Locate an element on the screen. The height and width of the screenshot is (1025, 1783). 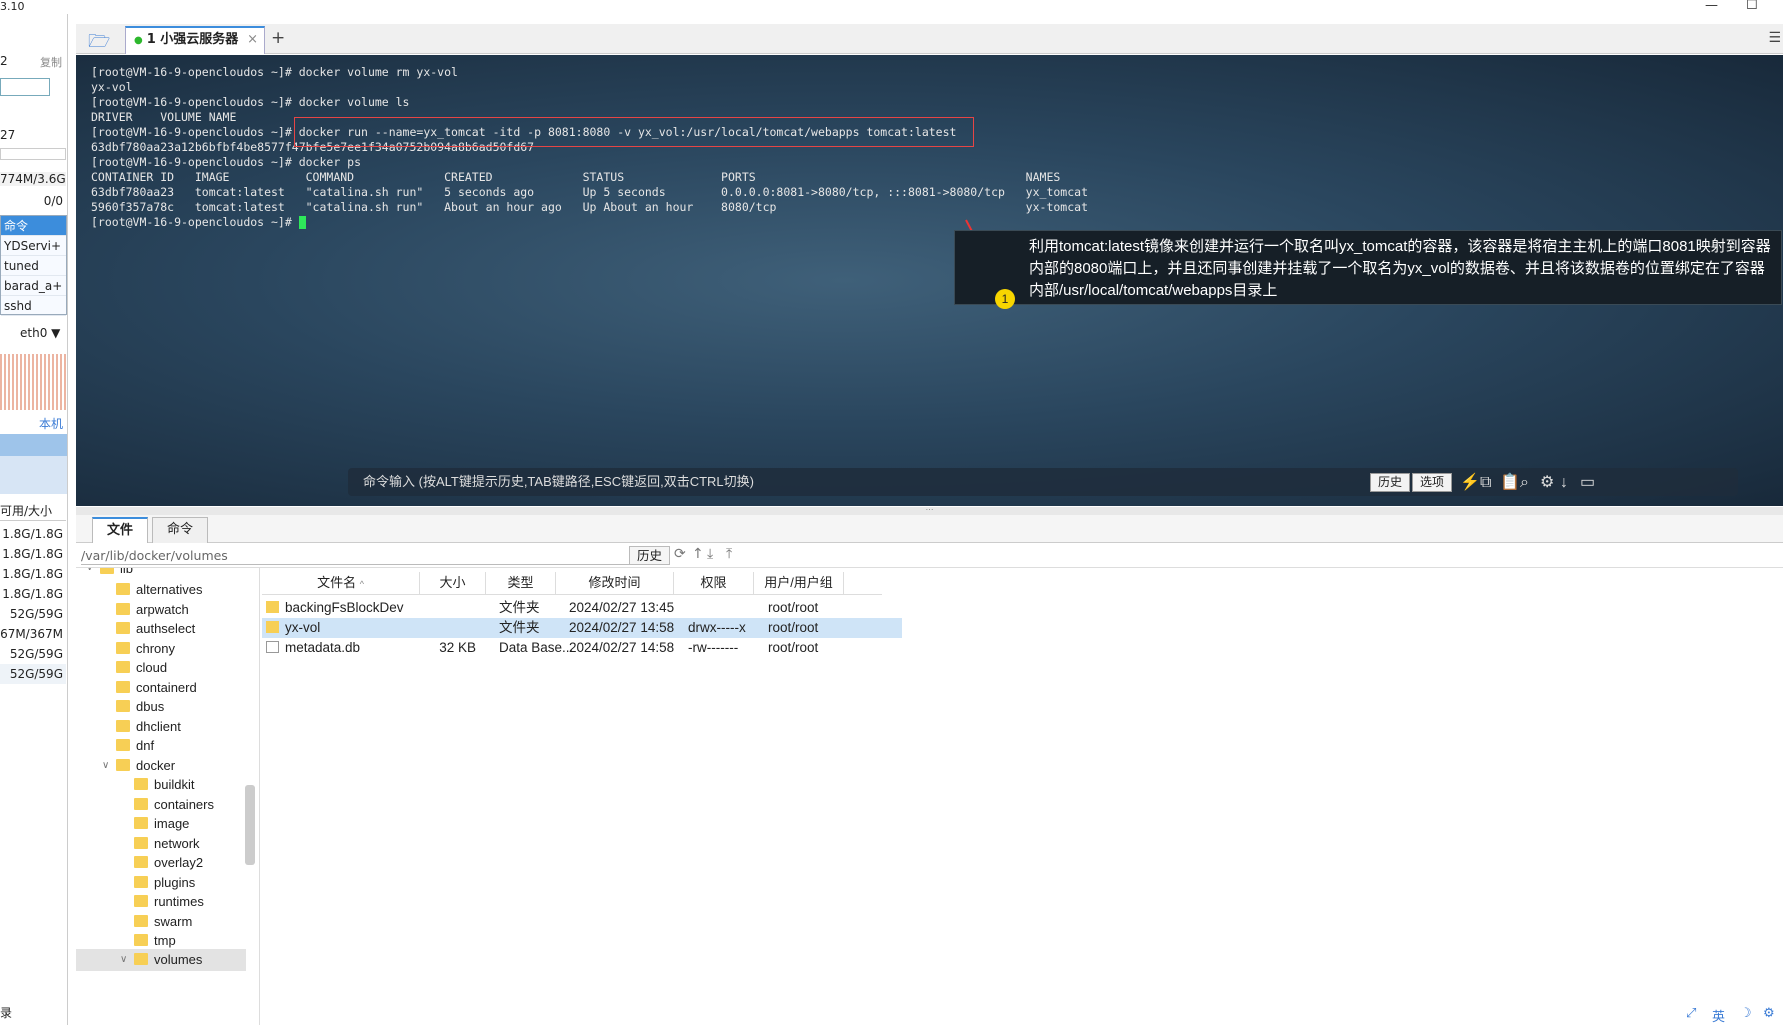
file-mtime: 2024/02/27 14:58 is located at coordinates (622, 647).